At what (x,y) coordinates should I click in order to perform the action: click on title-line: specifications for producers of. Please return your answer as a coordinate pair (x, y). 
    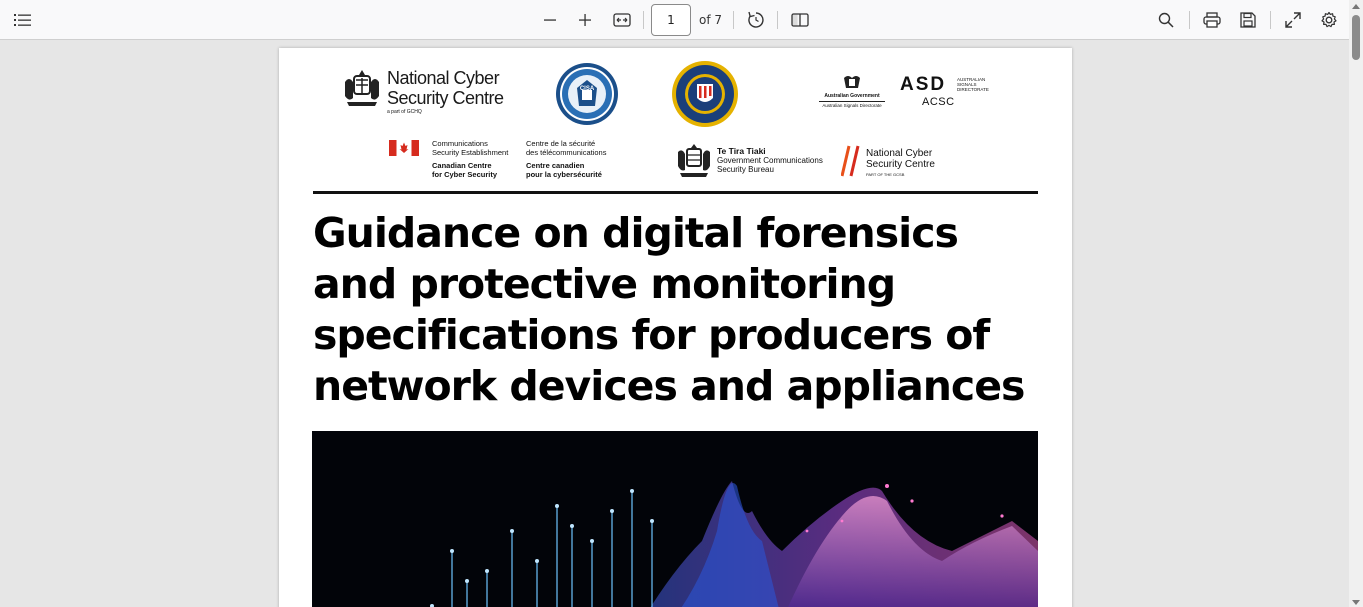
    Looking at the image, I should click on (651, 335).